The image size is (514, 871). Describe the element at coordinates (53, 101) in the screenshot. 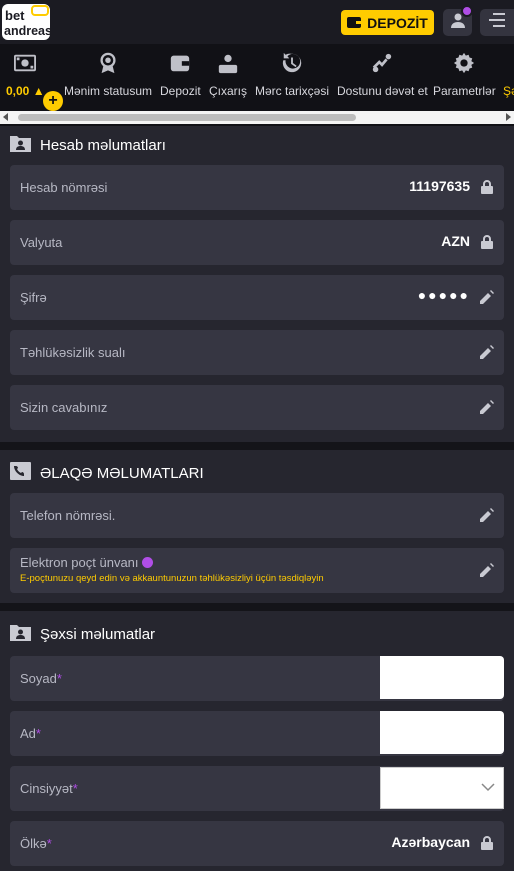

I see `add-funds-icon: +` at that location.